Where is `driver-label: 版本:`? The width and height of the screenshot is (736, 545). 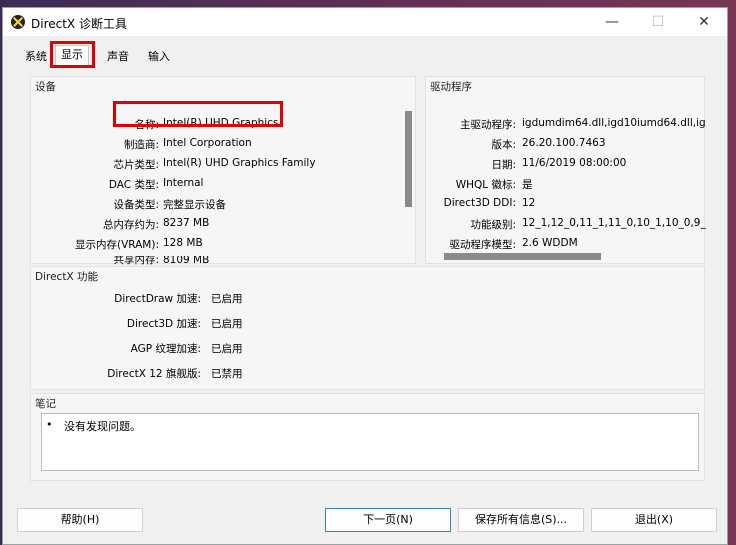
driver-label: 版本: is located at coordinates (503, 145).